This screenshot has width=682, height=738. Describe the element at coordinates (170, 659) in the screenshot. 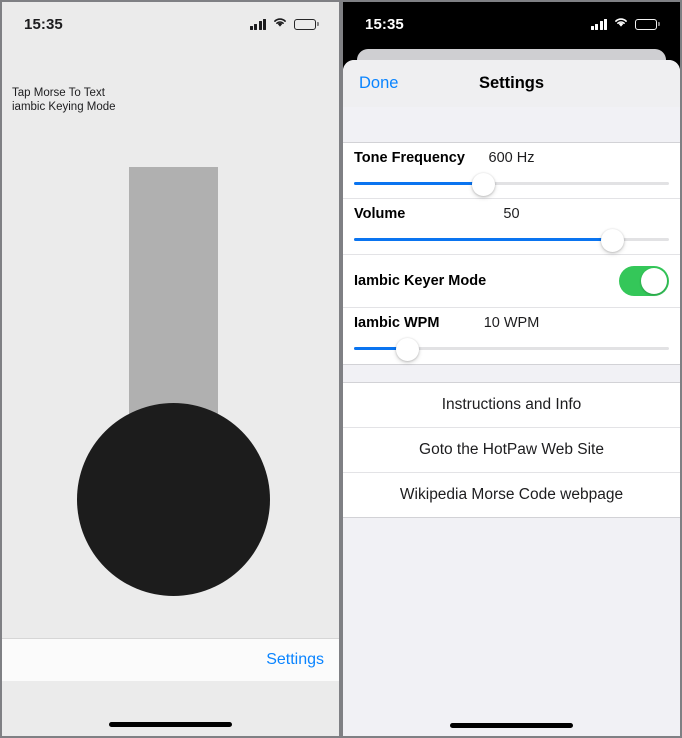

I see `bottom-toolbar: Settings` at that location.